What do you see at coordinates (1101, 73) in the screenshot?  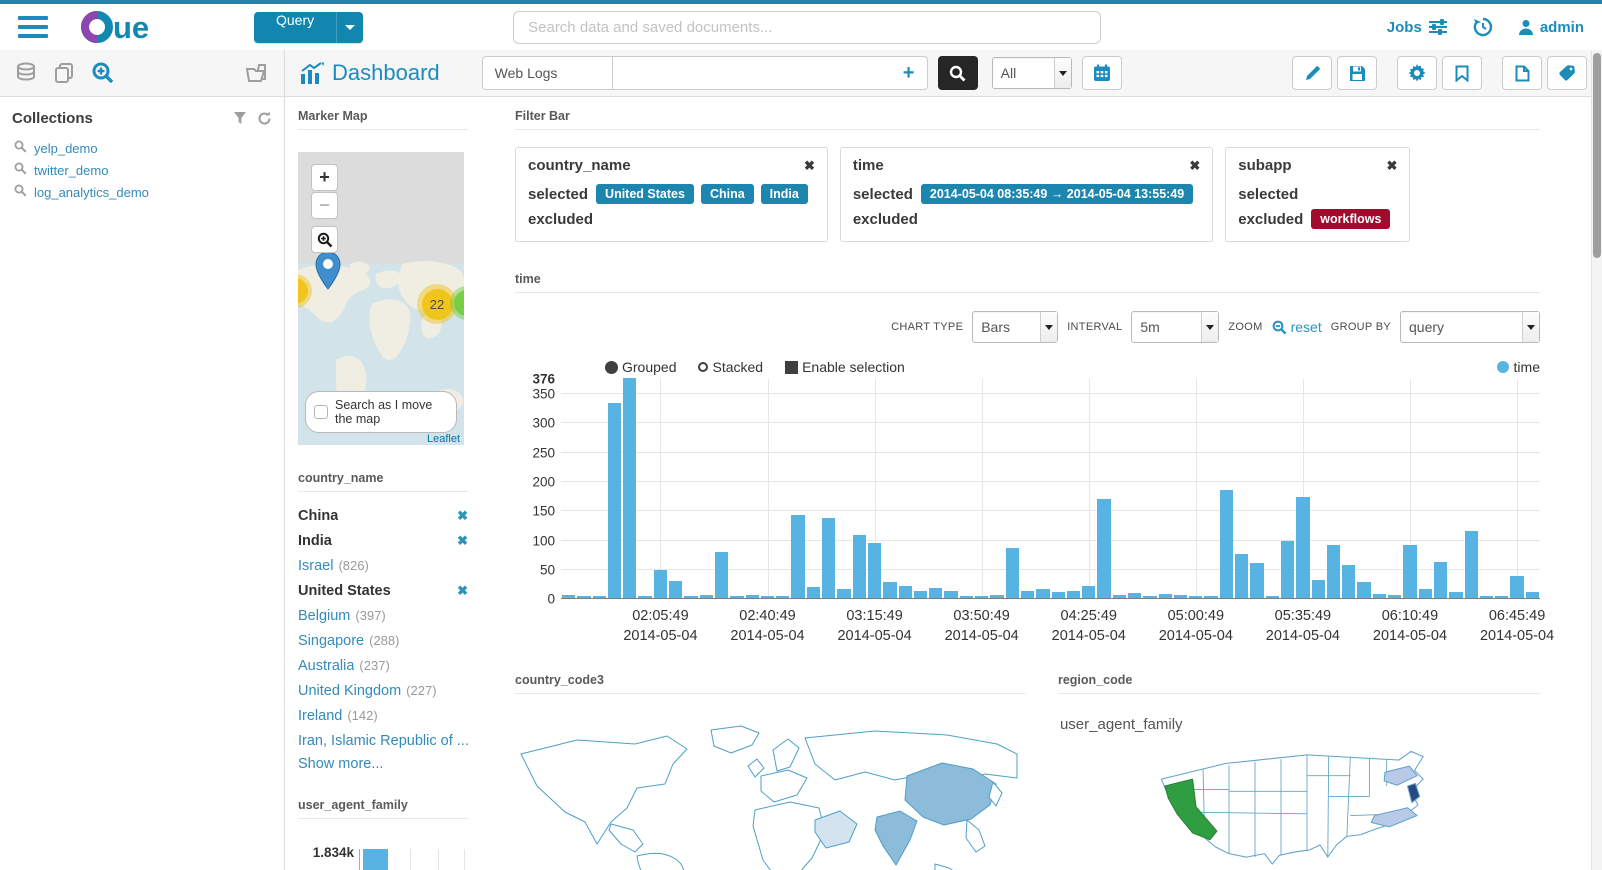 I see `calendar-button` at bounding box center [1101, 73].